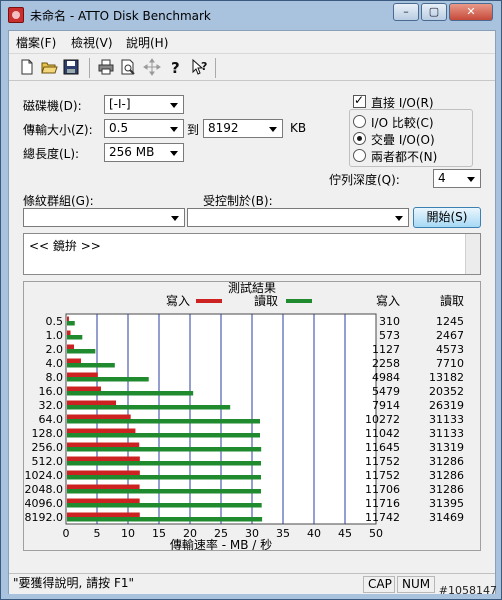  I want to click on total-length-value: 256 MB, so click(132, 152).